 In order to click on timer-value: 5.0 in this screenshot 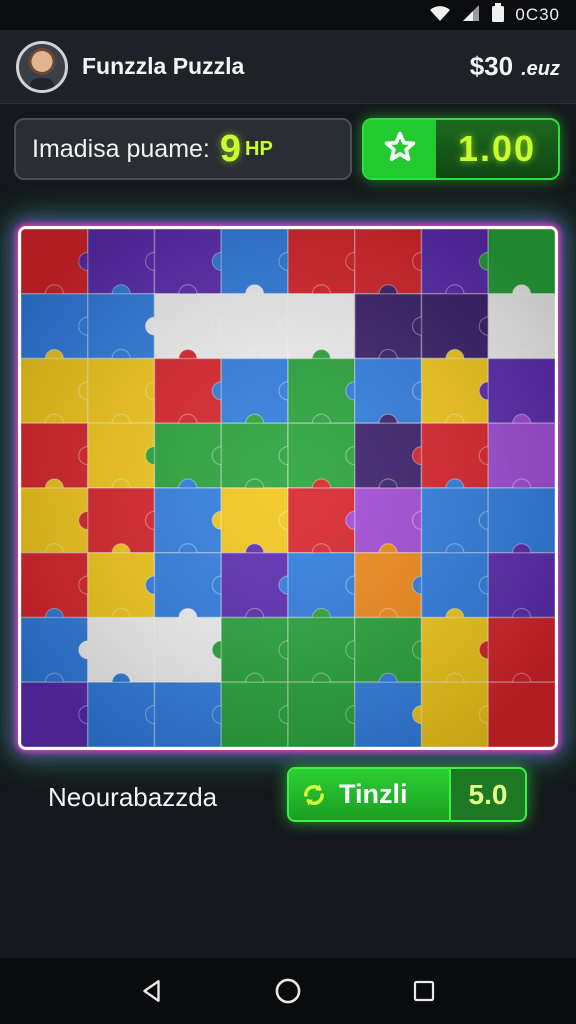, I will do `click(487, 794)`.